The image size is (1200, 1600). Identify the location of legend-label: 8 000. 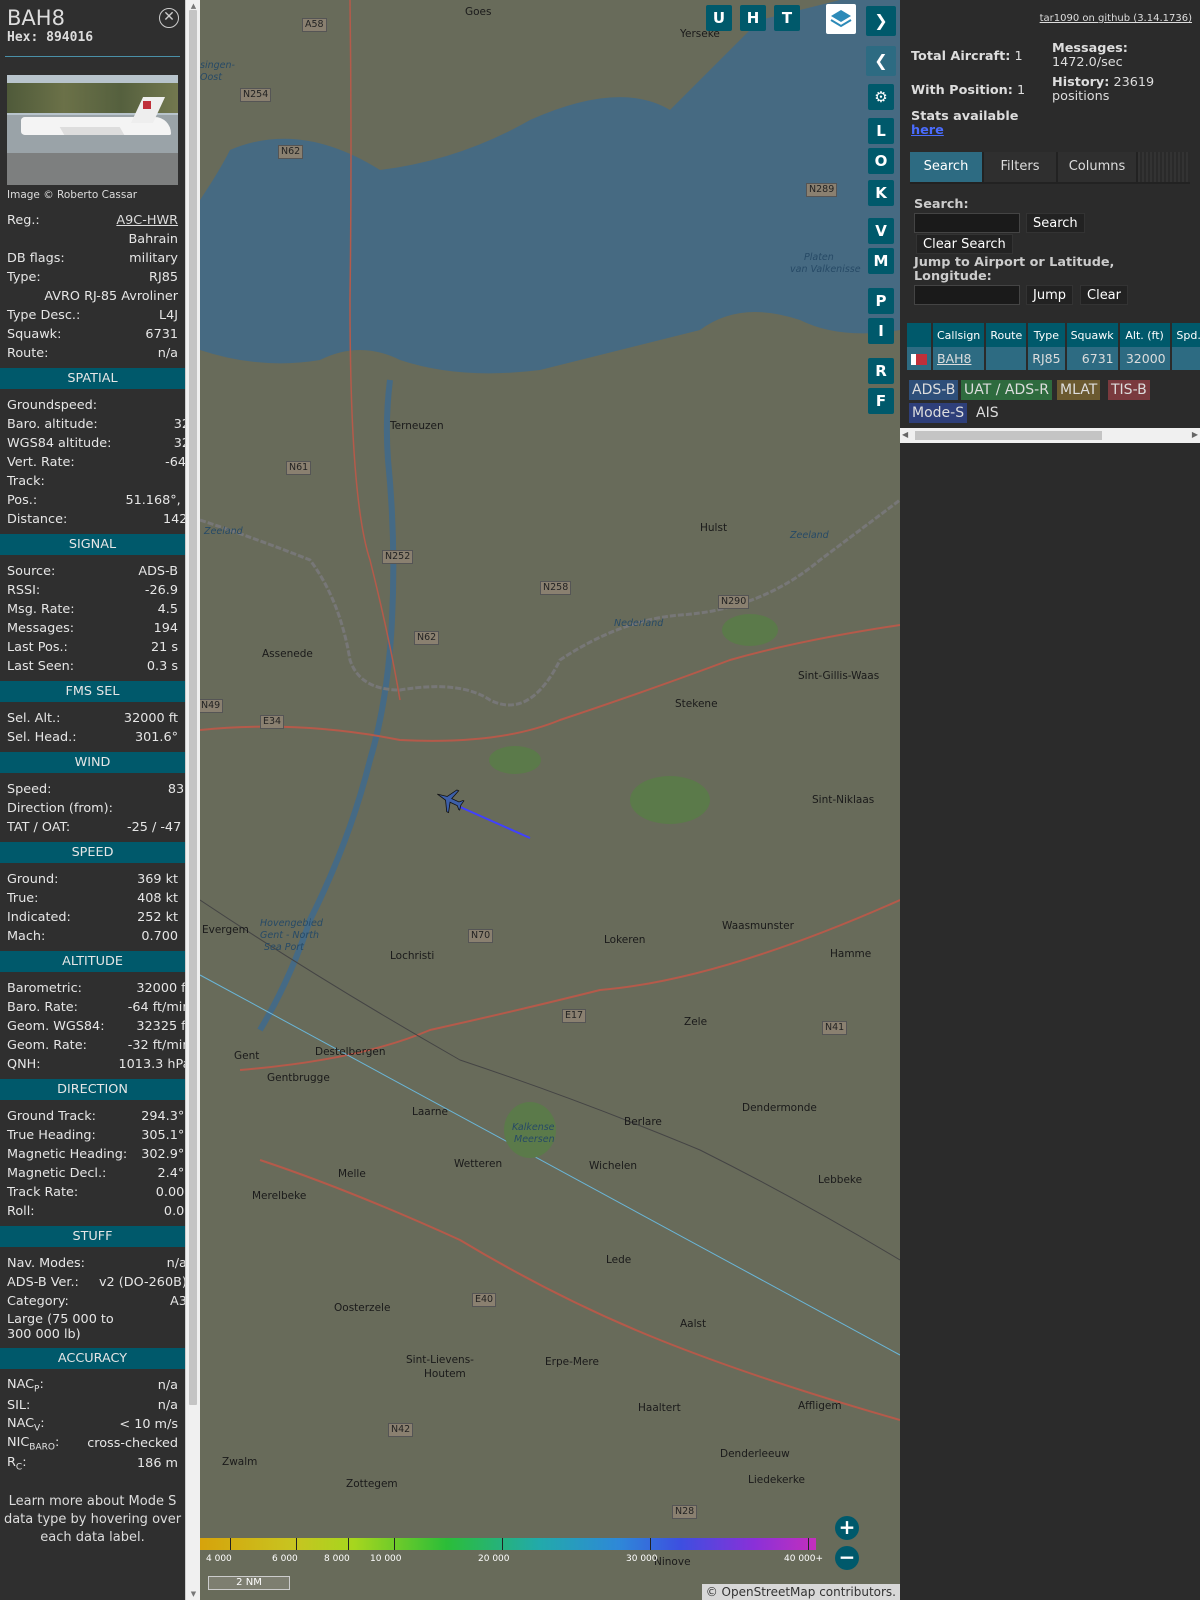
(337, 1559).